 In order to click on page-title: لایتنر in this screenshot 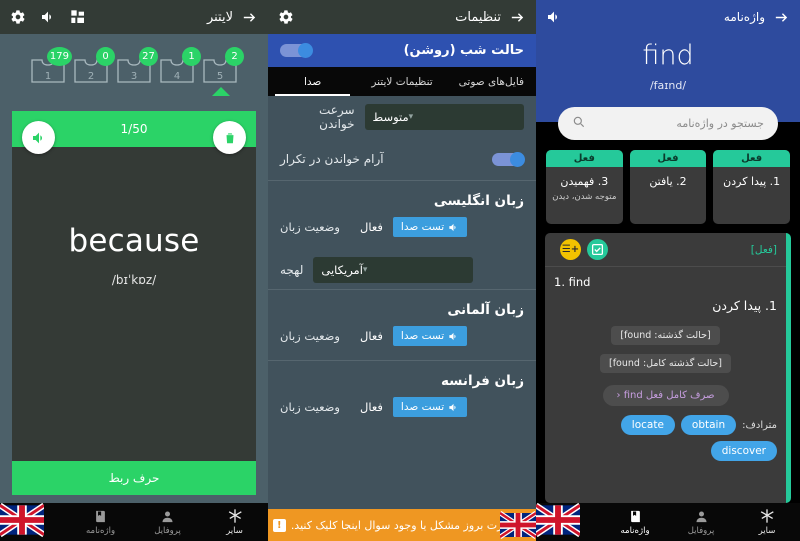, I will do `click(219, 17)`.